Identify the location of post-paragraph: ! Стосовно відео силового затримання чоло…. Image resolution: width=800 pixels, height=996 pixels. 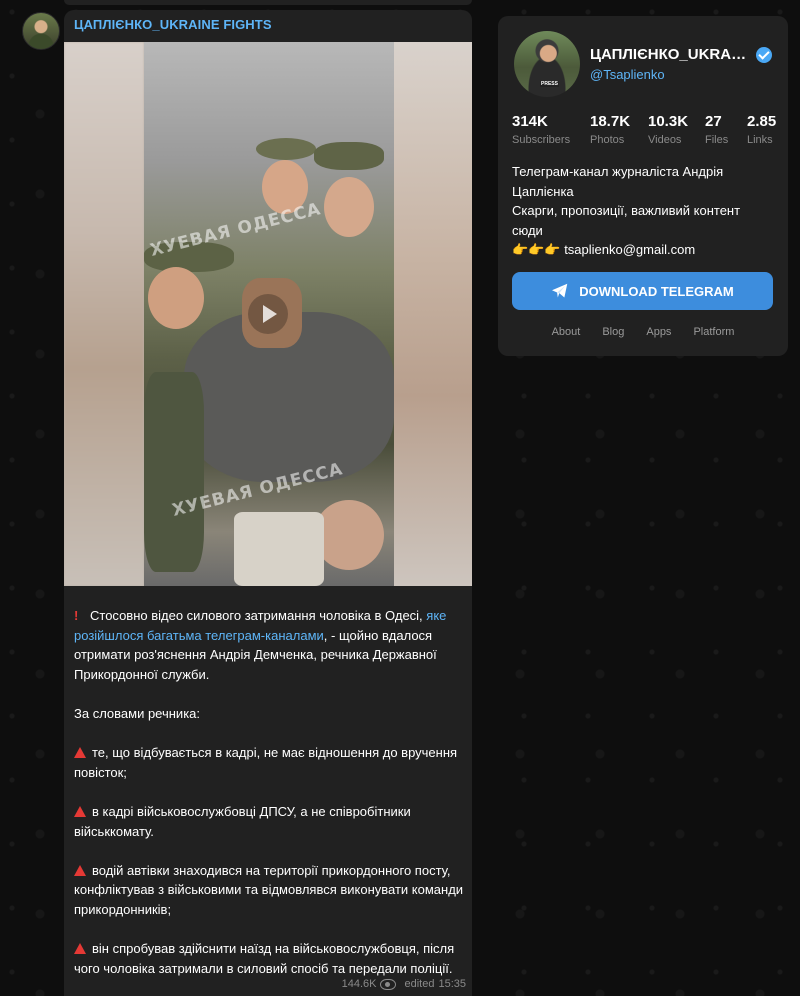
(260, 645).